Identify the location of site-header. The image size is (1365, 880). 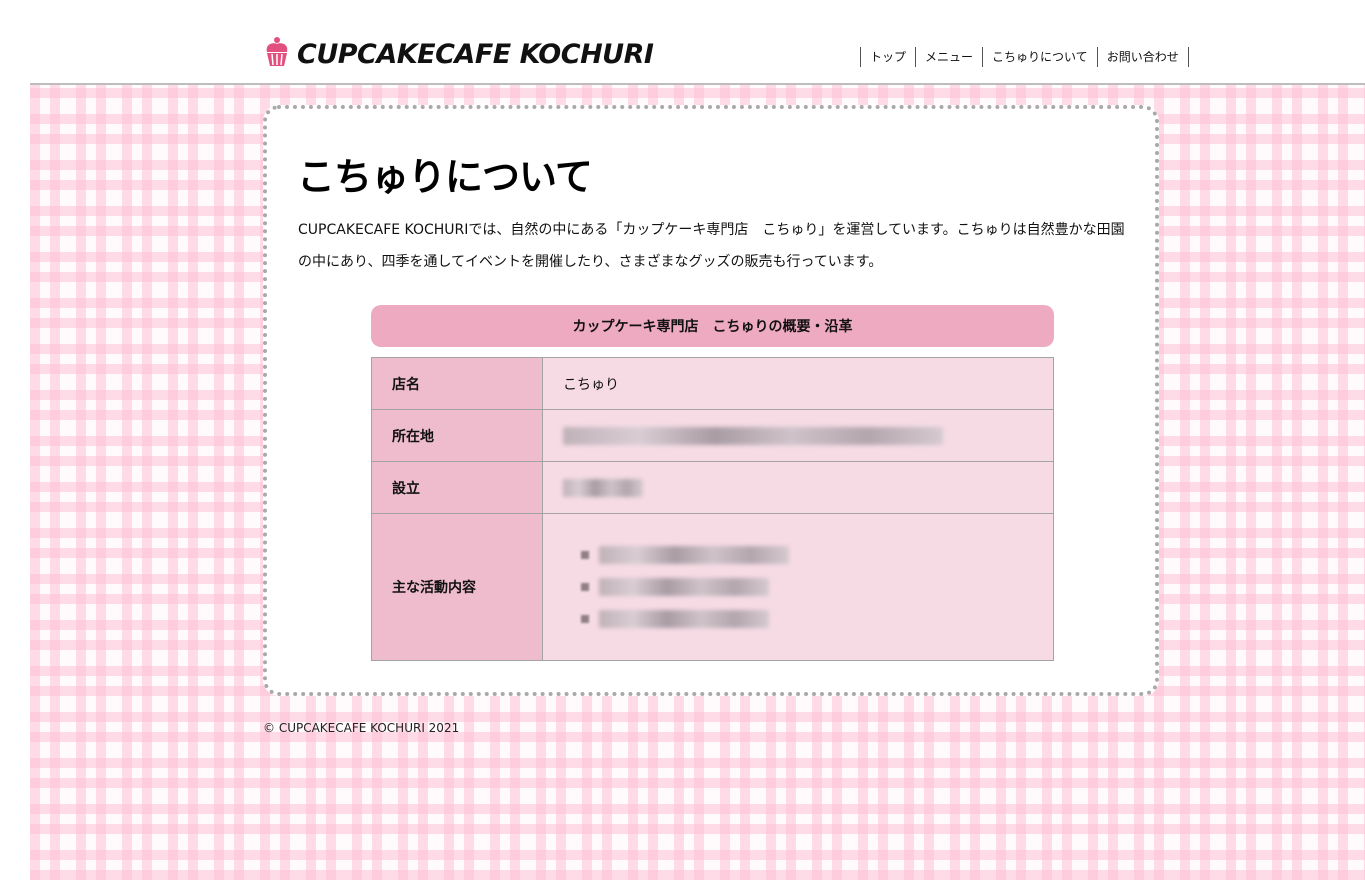
(682, 42).